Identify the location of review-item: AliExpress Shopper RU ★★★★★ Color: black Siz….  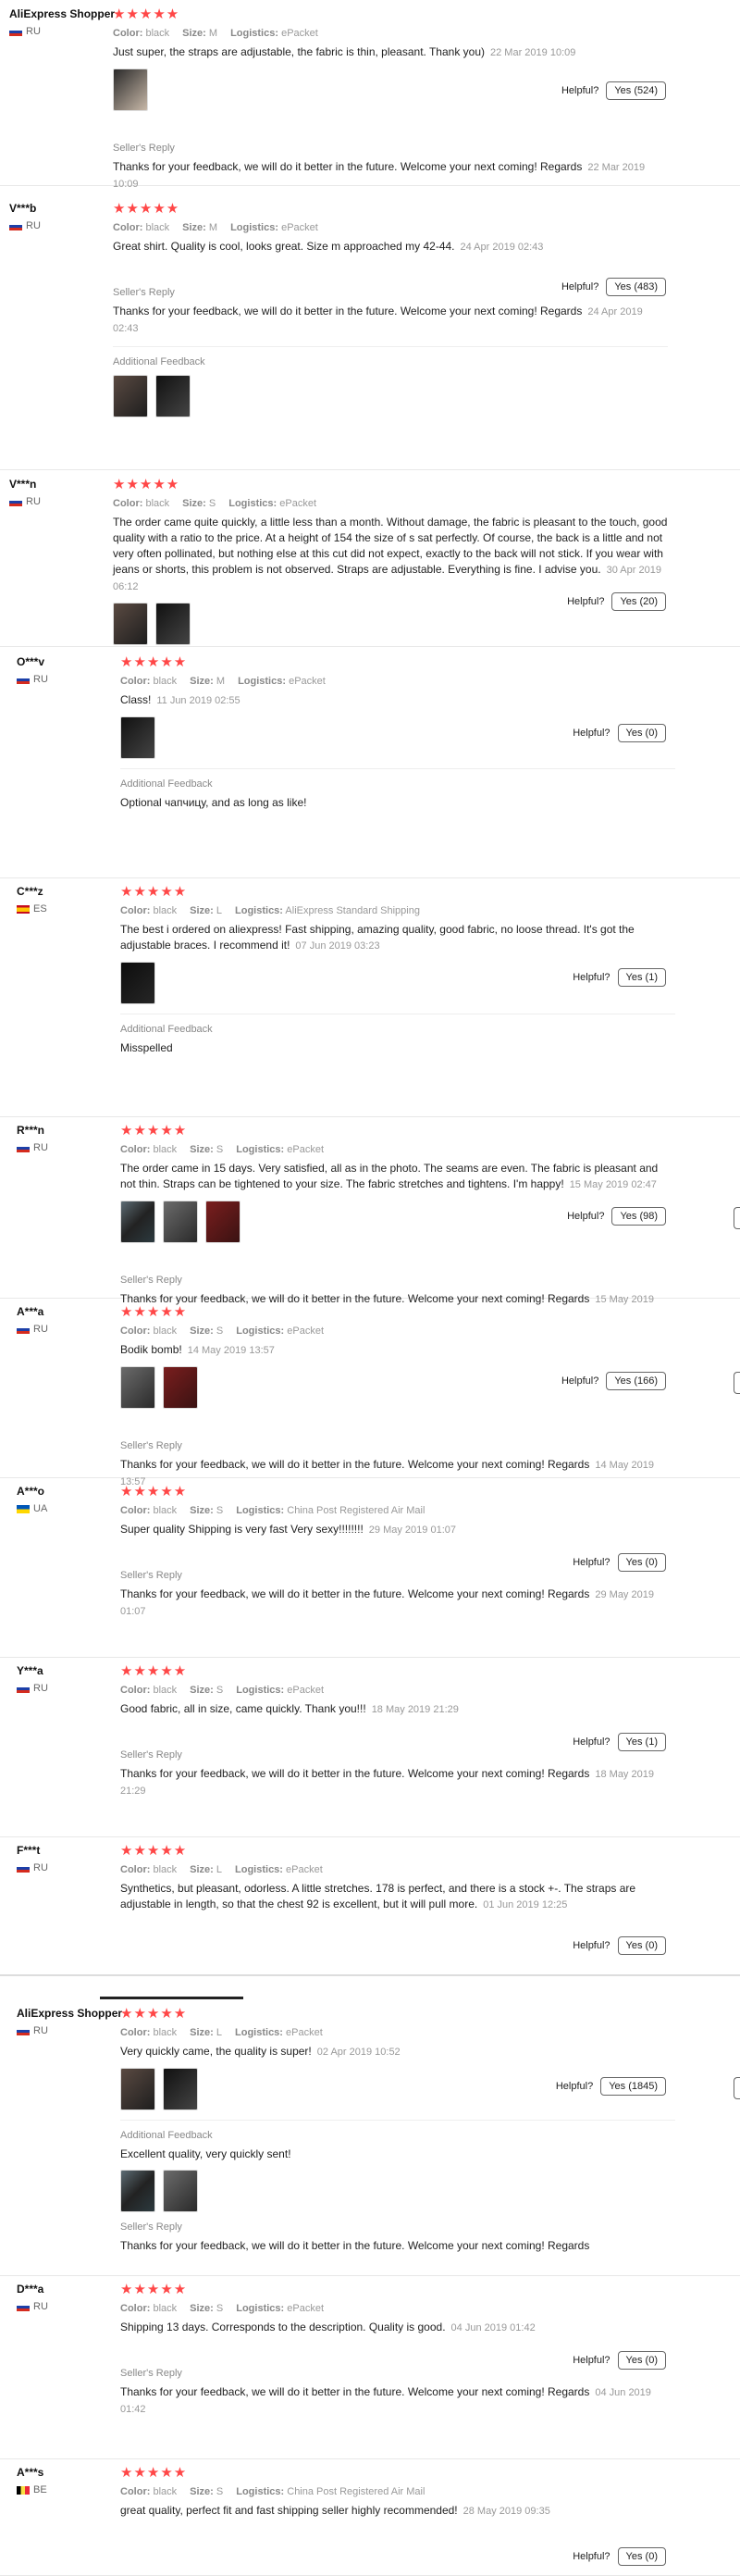
(370, 95).